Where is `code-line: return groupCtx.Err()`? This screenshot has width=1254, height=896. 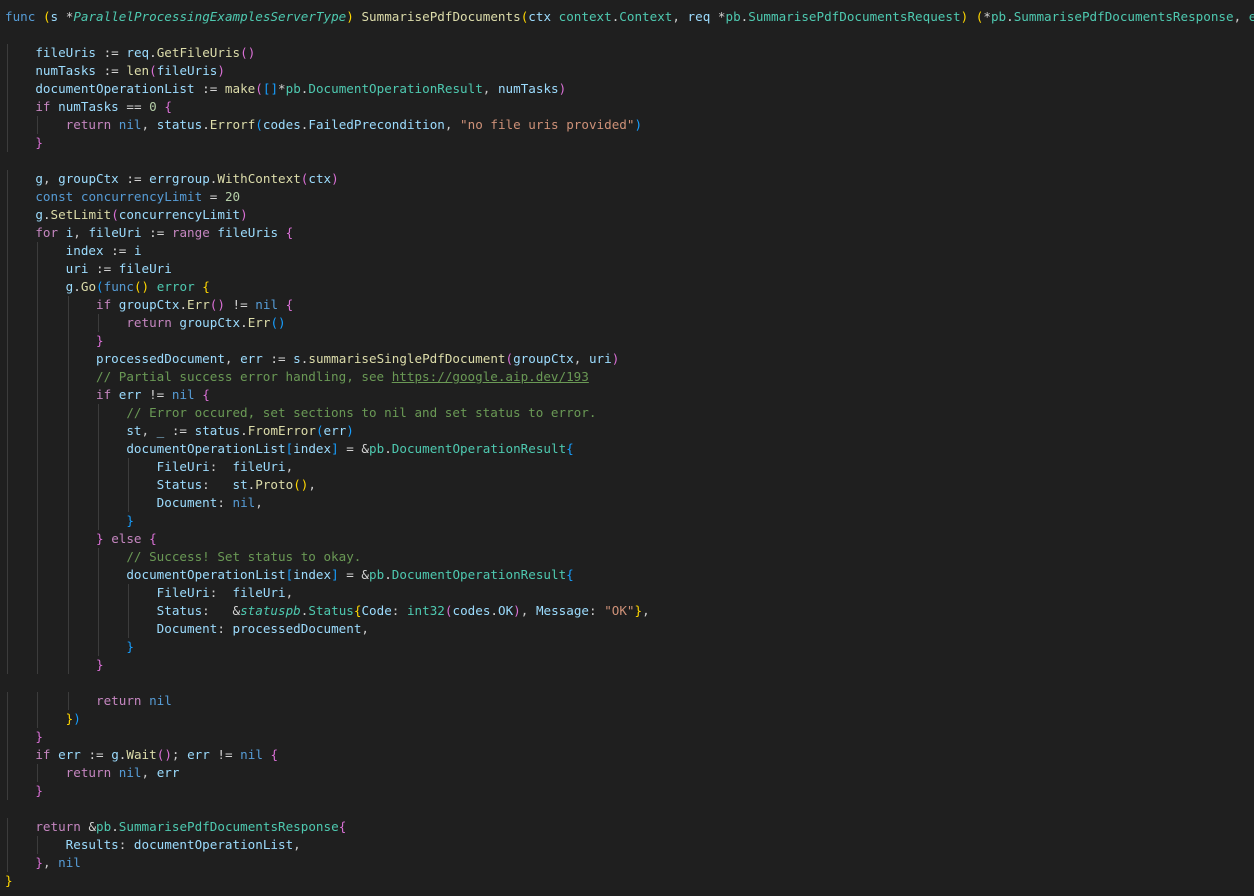 code-line: return groupCtx.Err() is located at coordinates (629, 323).